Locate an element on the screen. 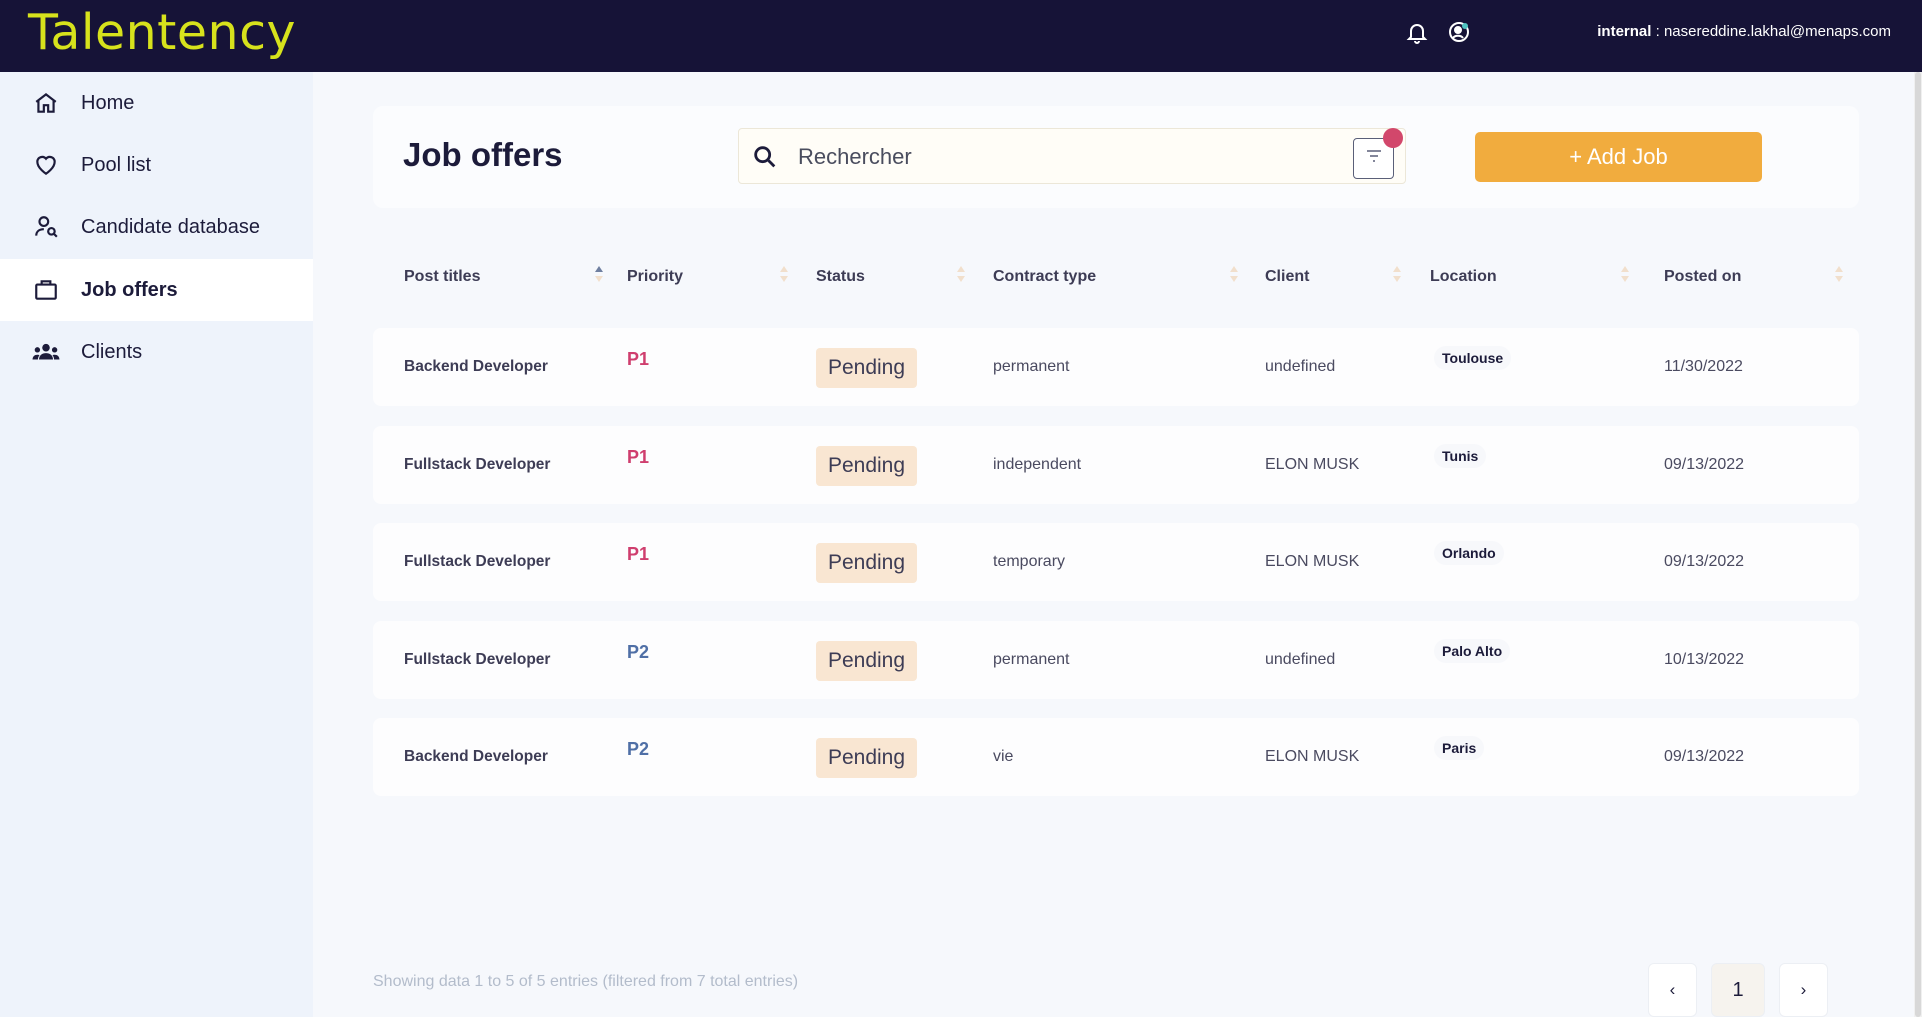  sidebar-item-label: Home is located at coordinates (108, 102).